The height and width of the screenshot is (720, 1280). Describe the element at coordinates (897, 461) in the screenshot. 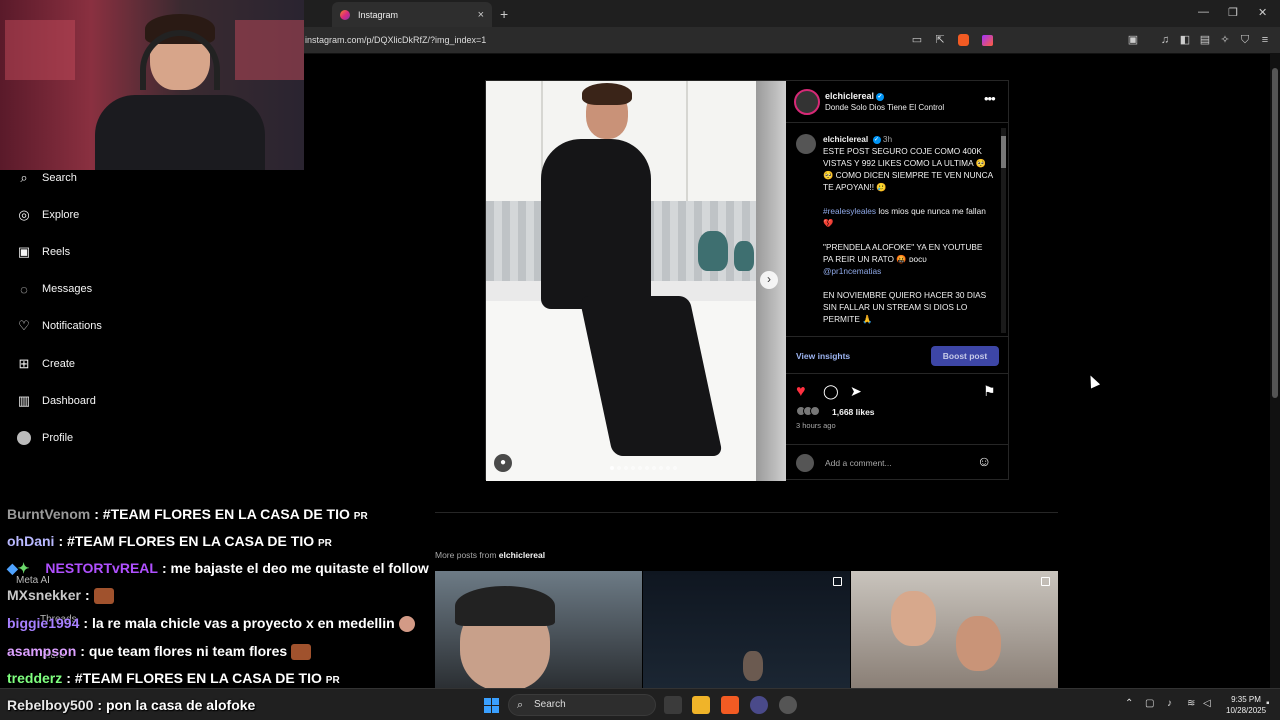

I see `add-comment-row: Add a comment... ☺` at that location.